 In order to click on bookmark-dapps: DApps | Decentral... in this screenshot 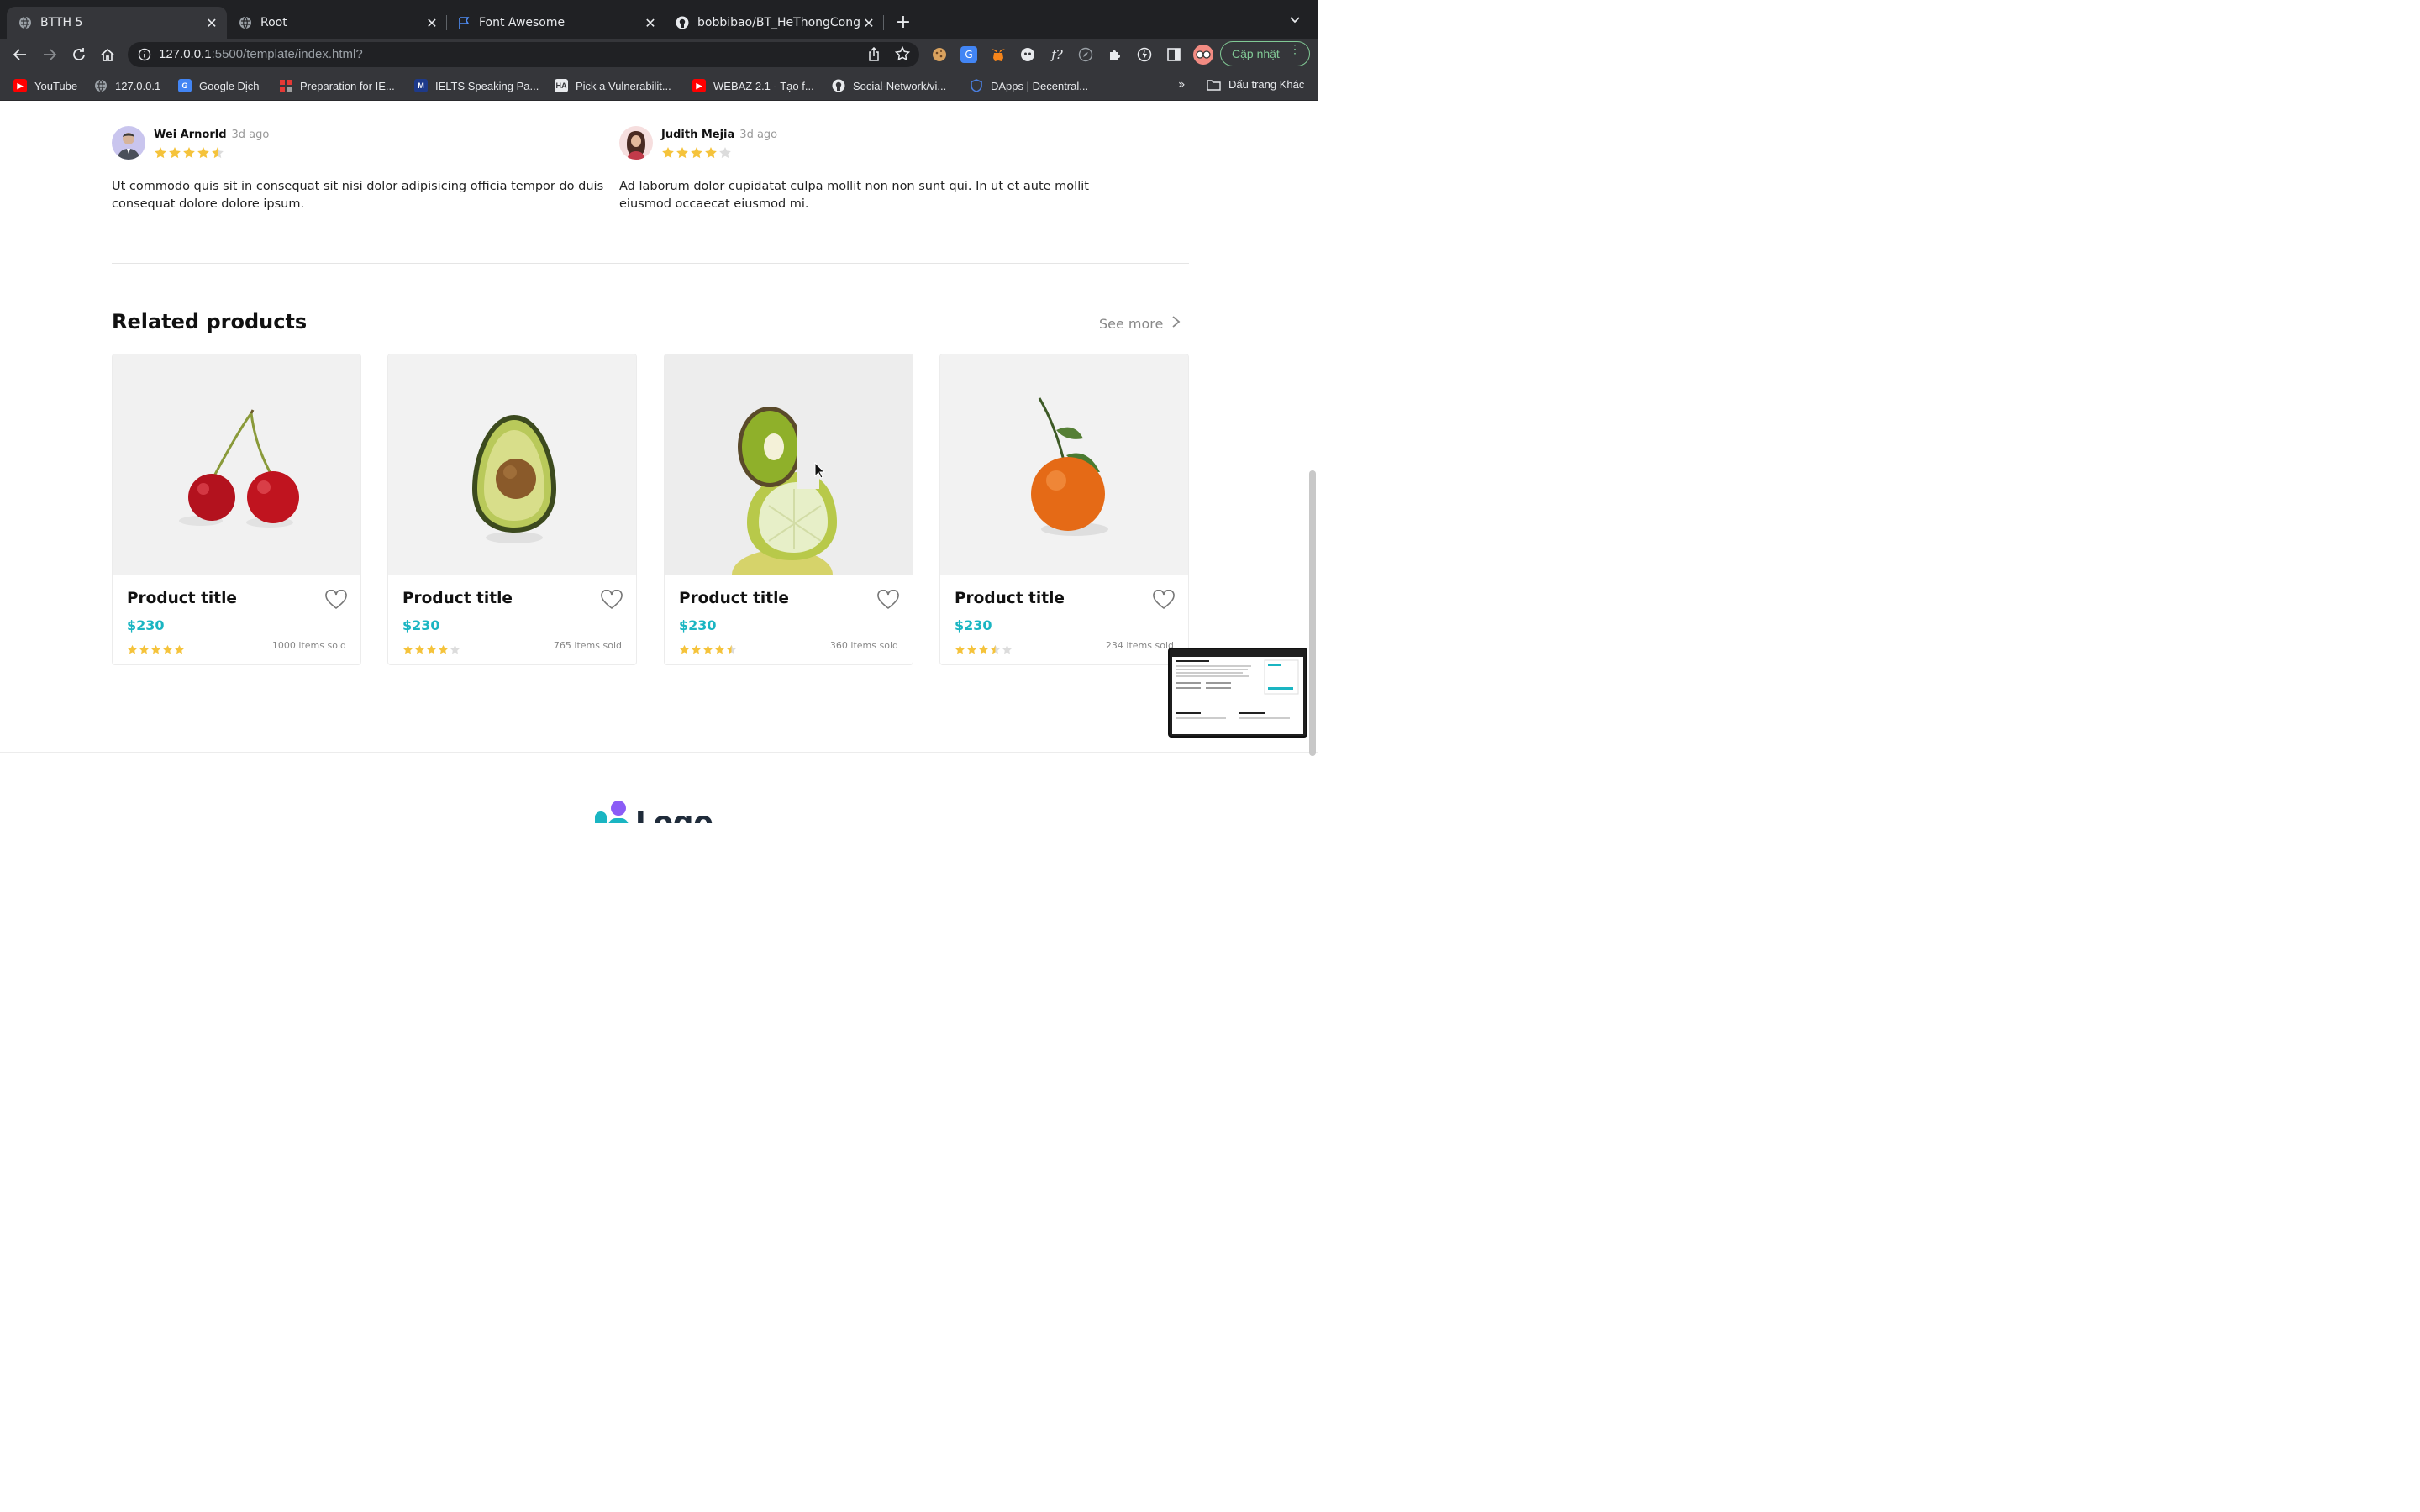, I will do `click(1029, 85)`.